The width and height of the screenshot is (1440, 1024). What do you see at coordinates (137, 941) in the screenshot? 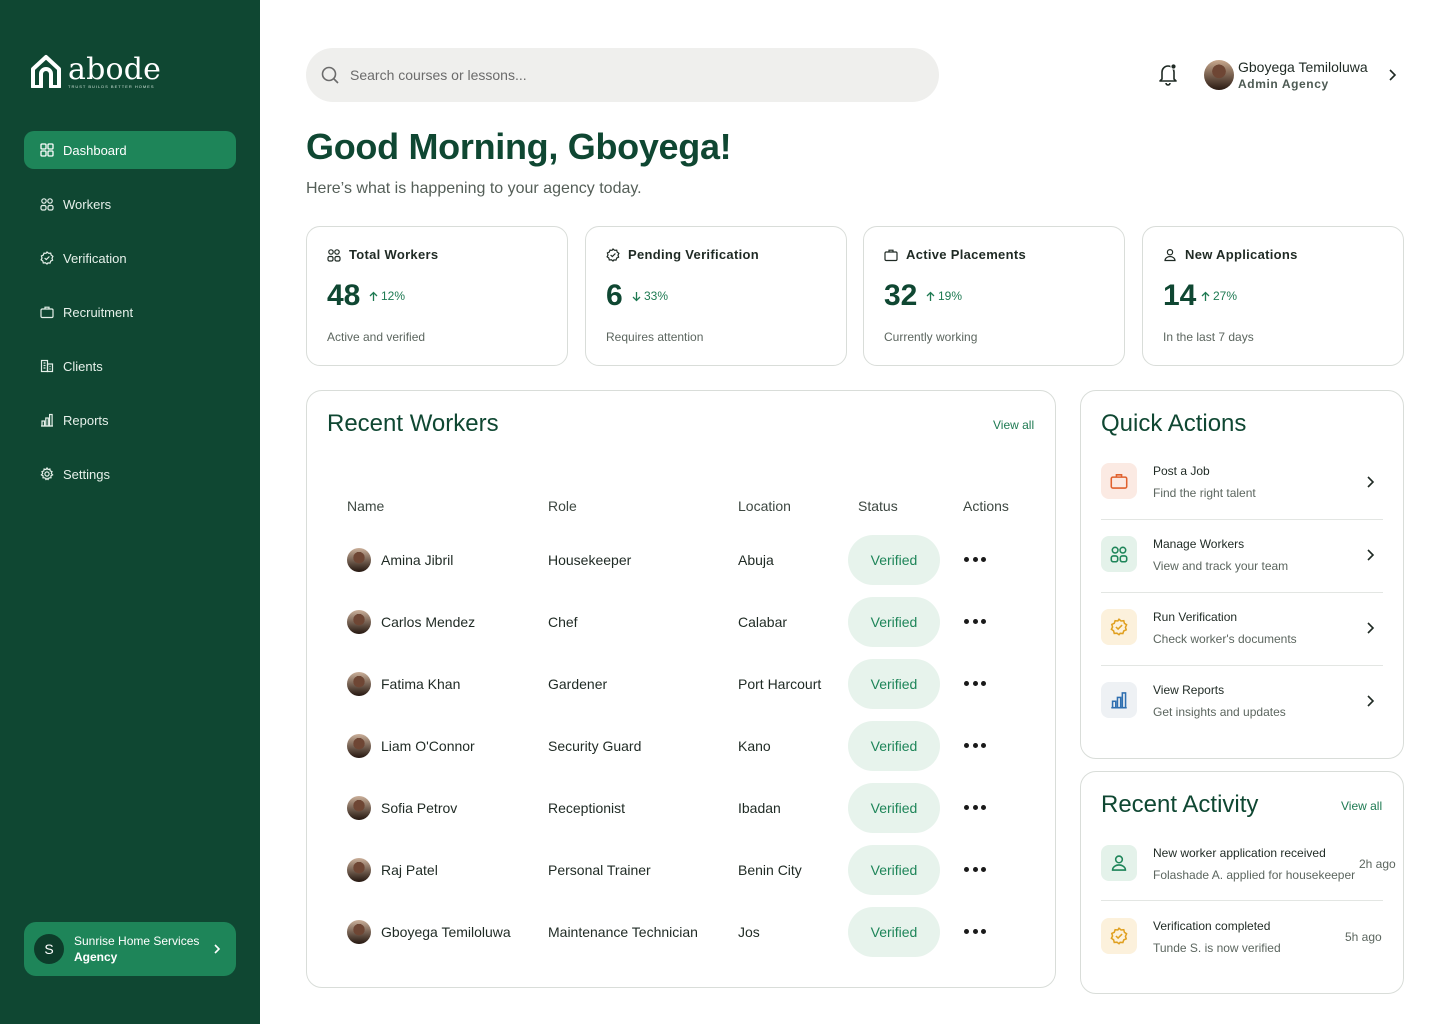
I see `agency-name: Sunrise Home Services` at bounding box center [137, 941].